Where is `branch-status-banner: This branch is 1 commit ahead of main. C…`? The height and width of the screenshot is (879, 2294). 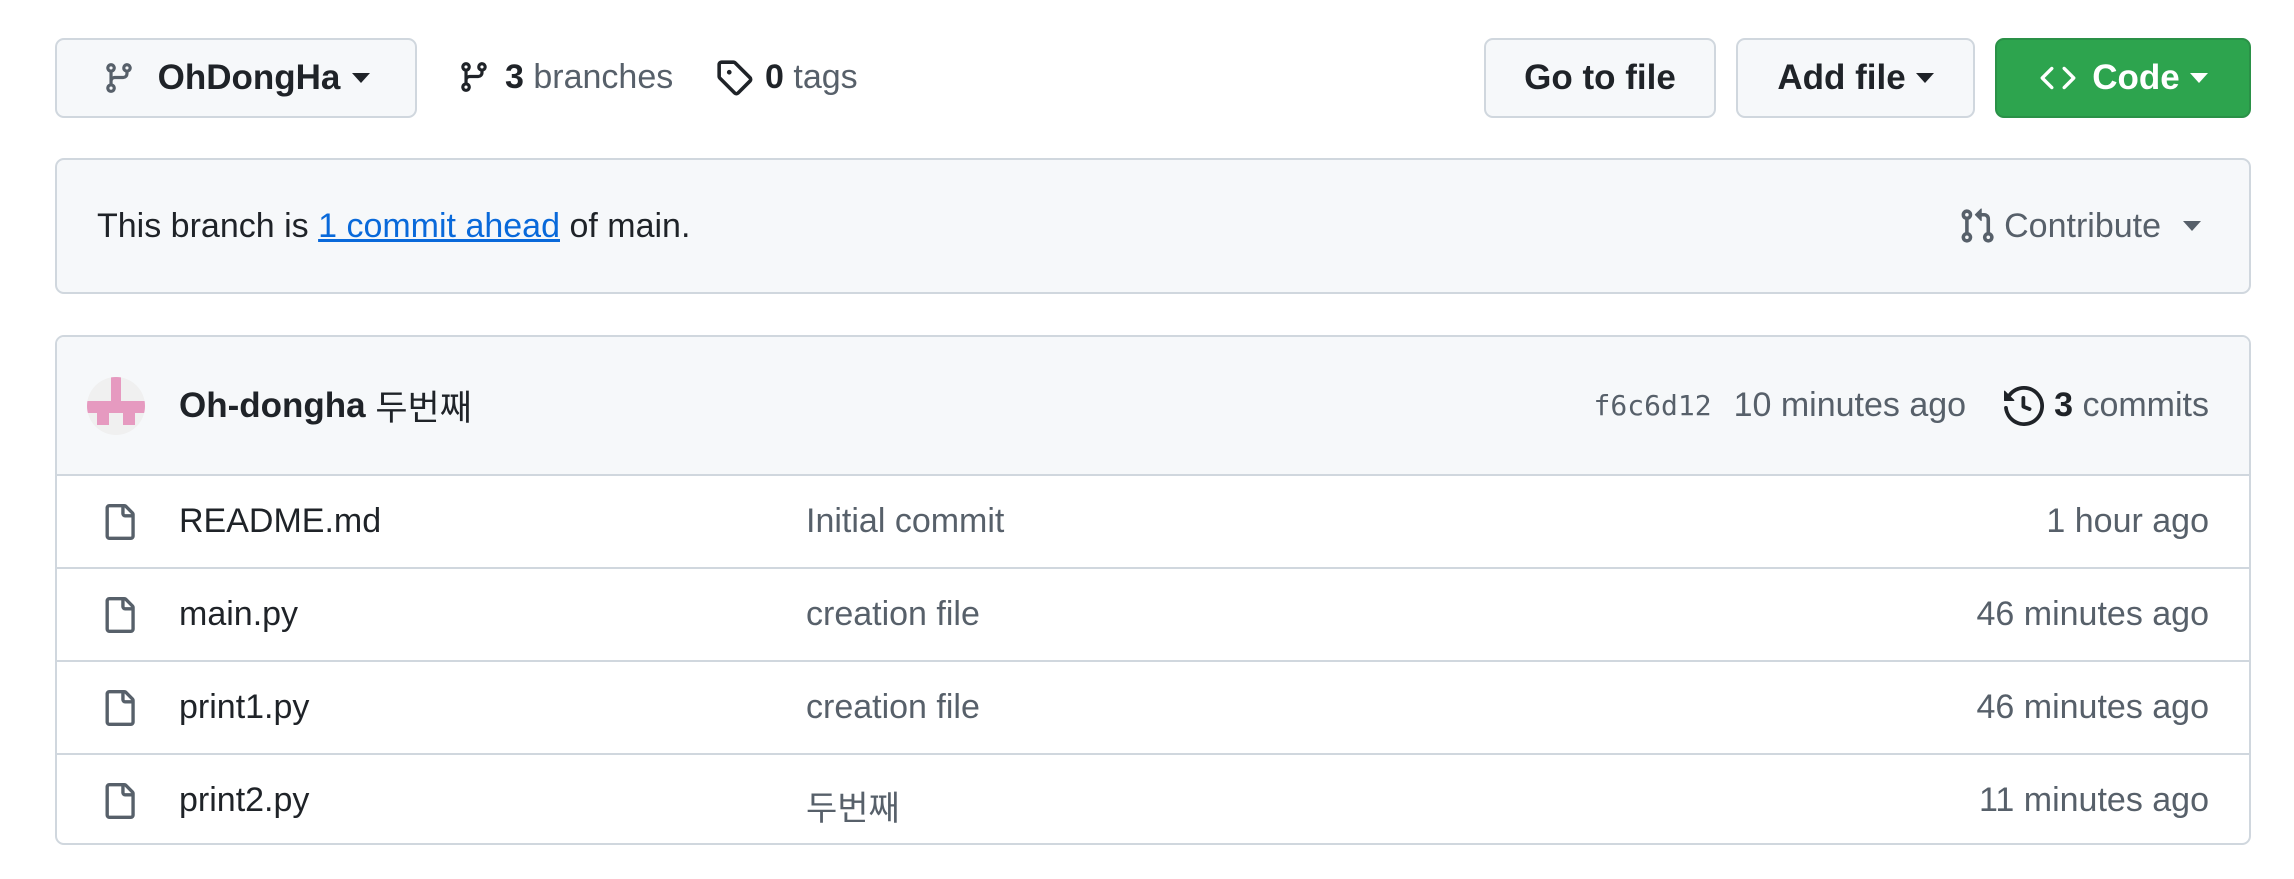
branch-status-banner: This branch is 1 commit ahead of main. C… is located at coordinates (1153, 226).